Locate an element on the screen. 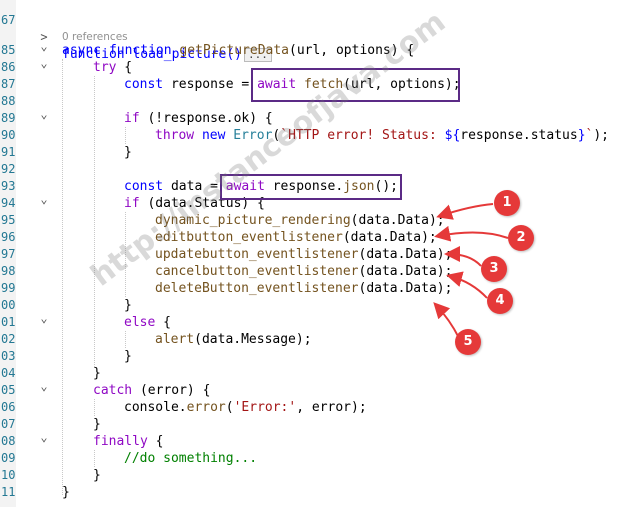 The height and width of the screenshot is (507, 644). code-token: const is located at coordinates (144, 84).